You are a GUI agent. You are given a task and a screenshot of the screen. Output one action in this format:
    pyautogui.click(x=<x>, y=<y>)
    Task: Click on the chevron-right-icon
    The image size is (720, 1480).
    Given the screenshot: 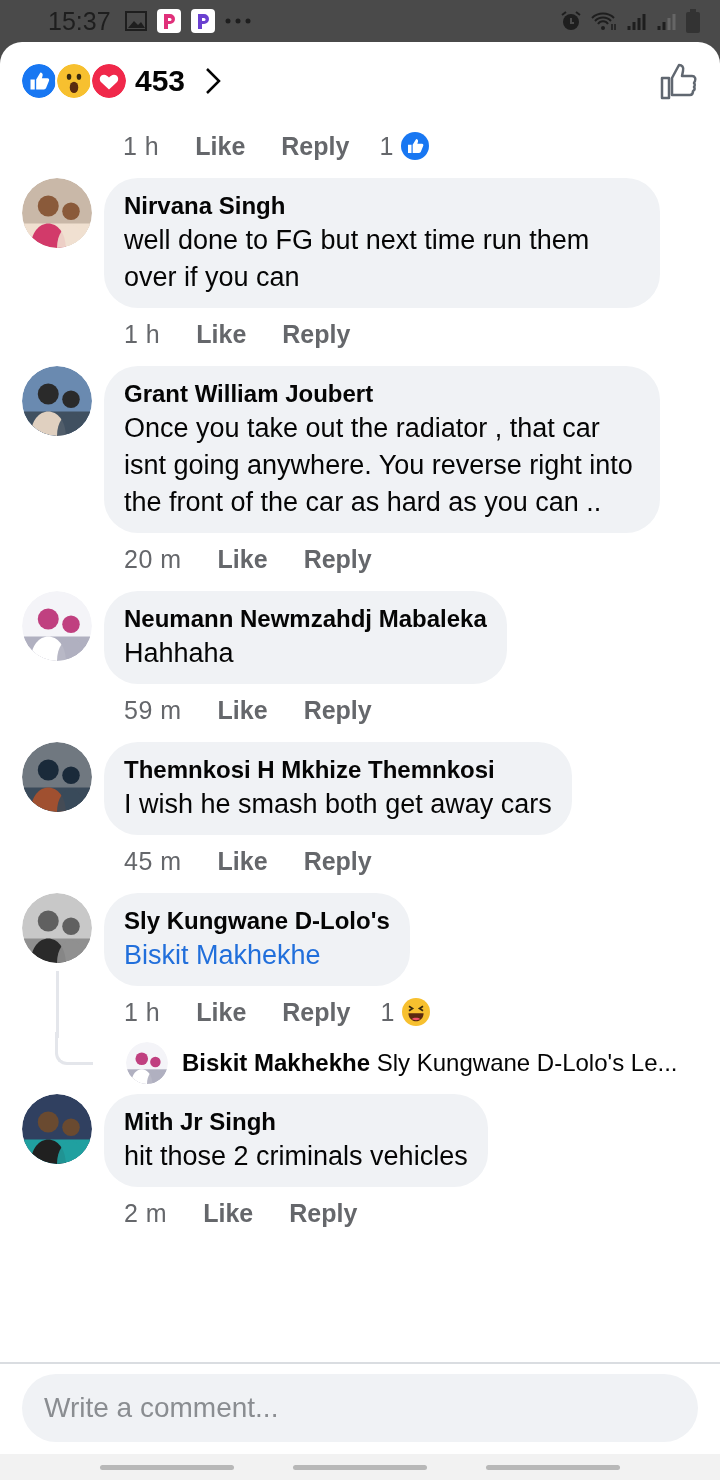 What is the action you would take?
    pyautogui.click(x=213, y=81)
    